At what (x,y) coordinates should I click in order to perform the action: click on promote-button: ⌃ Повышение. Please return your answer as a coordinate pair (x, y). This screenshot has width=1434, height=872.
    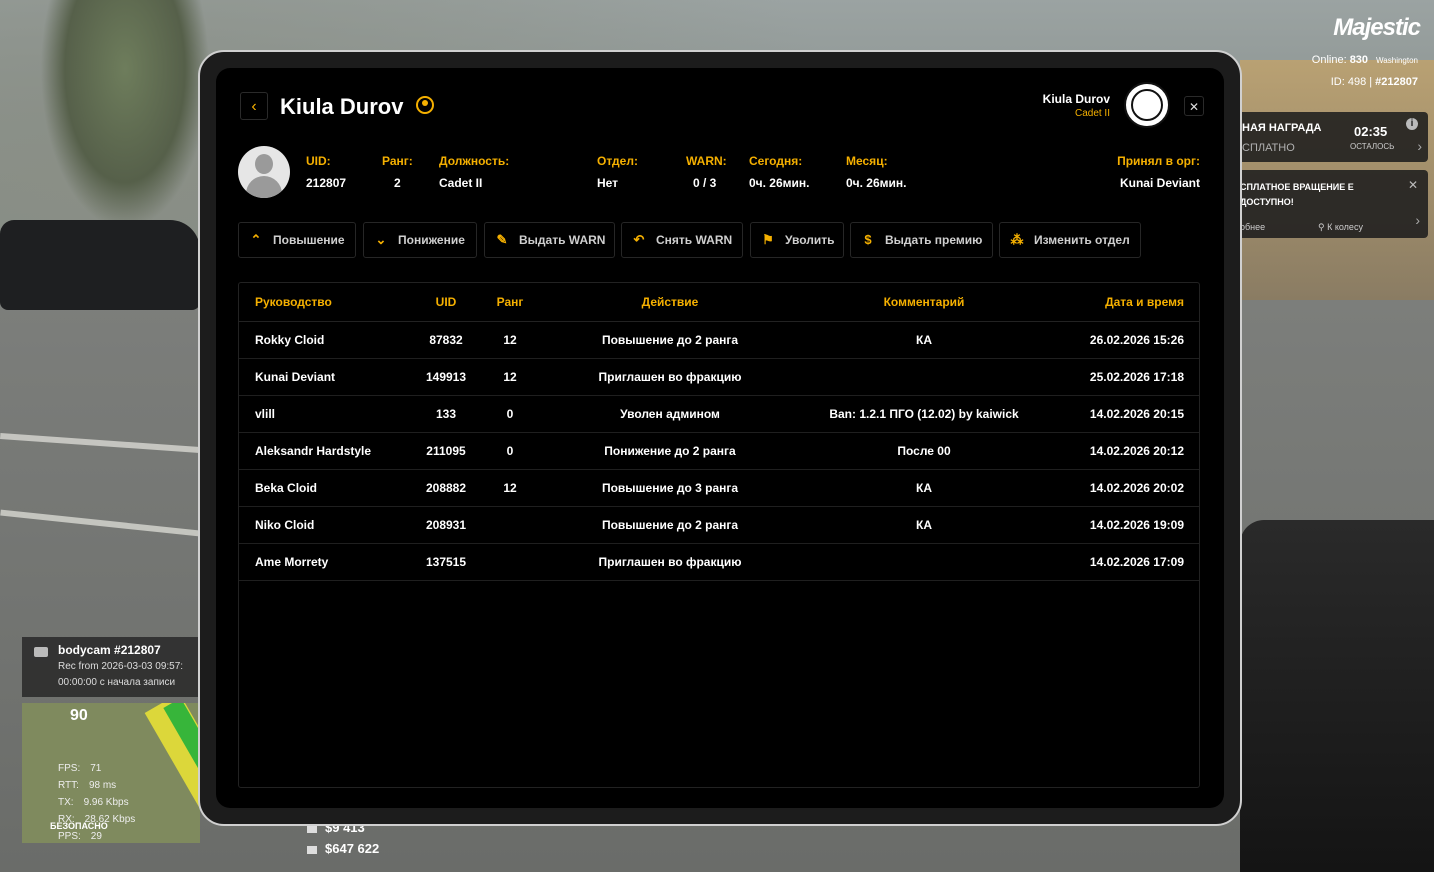
    Looking at the image, I should click on (297, 240).